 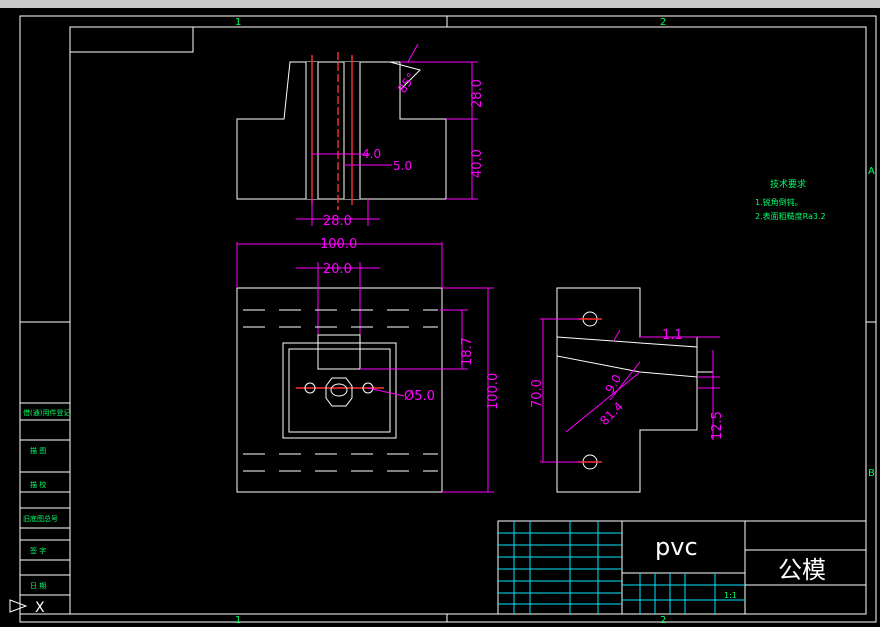 What do you see at coordinates (368, 365) in the screenshot?
I see `front-view: 100.0 20.0 Ø5.0 100.0 18.7` at bounding box center [368, 365].